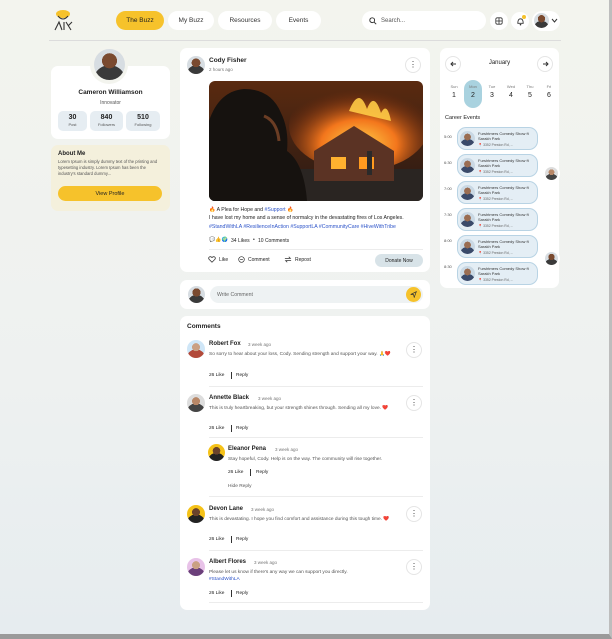 This screenshot has width=612, height=639. I want to click on reaction-icons: 💬👍🌍, so click(218, 240).